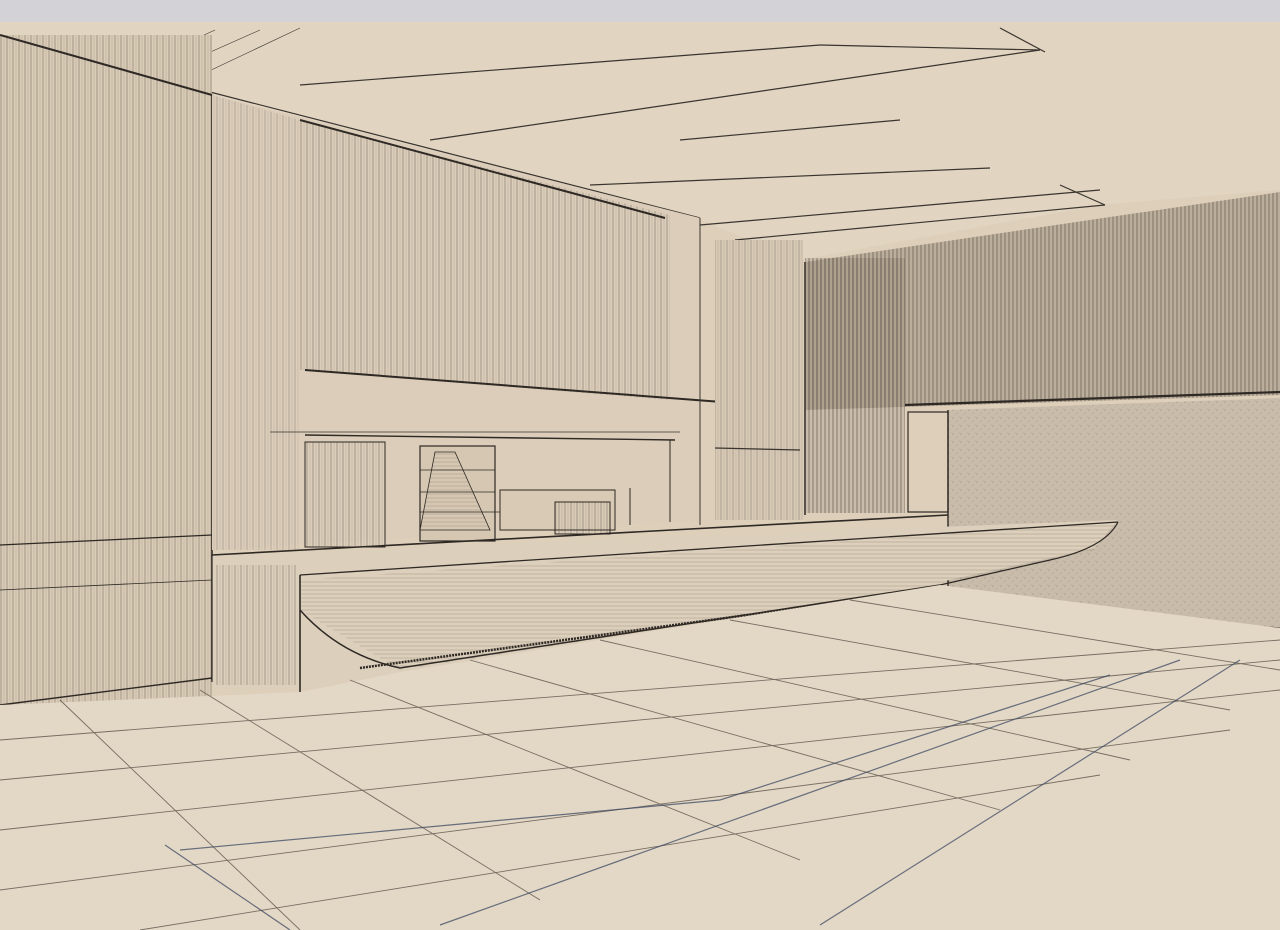 Image resolution: width=1280 pixels, height=930 pixels. I want to click on left-wall-panel, so click(106, 370).